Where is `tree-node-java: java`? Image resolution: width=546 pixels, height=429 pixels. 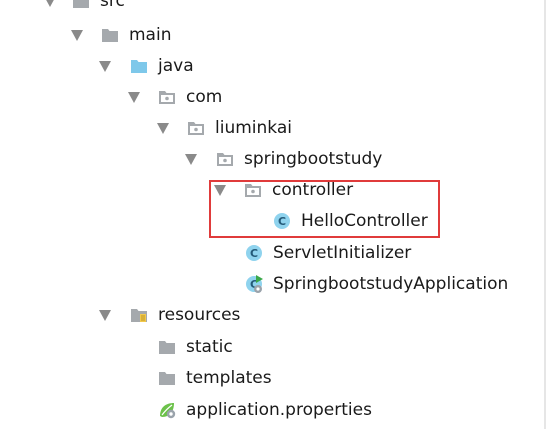
tree-node-java: java is located at coordinates (273, 66).